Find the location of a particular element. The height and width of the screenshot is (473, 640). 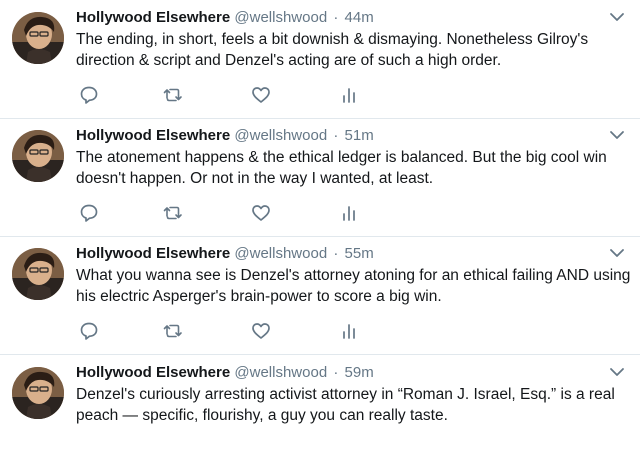

timestamp: 44m is located at coordinates (359, 17).